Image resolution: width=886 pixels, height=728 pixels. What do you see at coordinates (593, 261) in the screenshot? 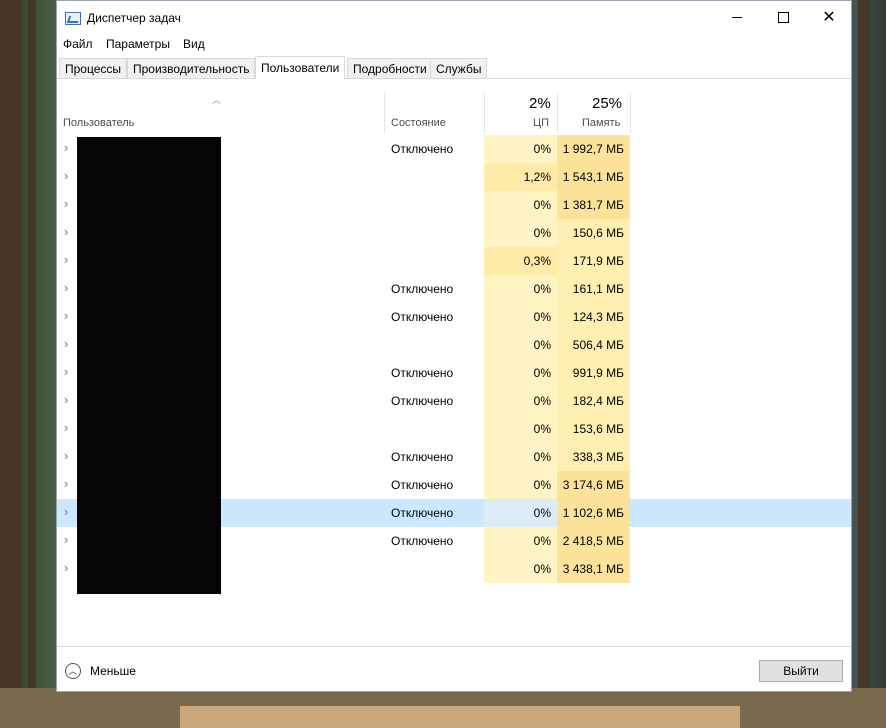
I see `row-memory: 171,9 МБ` at bounding box center [593, 261].